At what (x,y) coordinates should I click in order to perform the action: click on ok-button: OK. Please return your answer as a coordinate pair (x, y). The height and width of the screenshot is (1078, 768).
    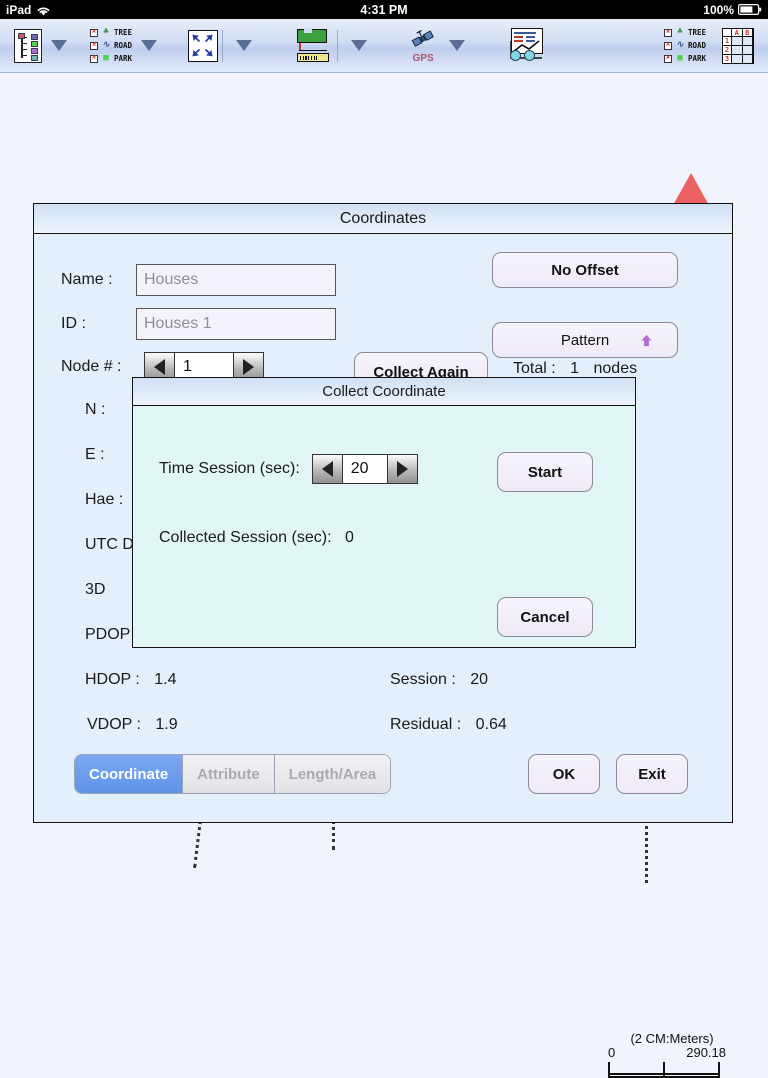
    Looking at the image, I should click on (564, 774).